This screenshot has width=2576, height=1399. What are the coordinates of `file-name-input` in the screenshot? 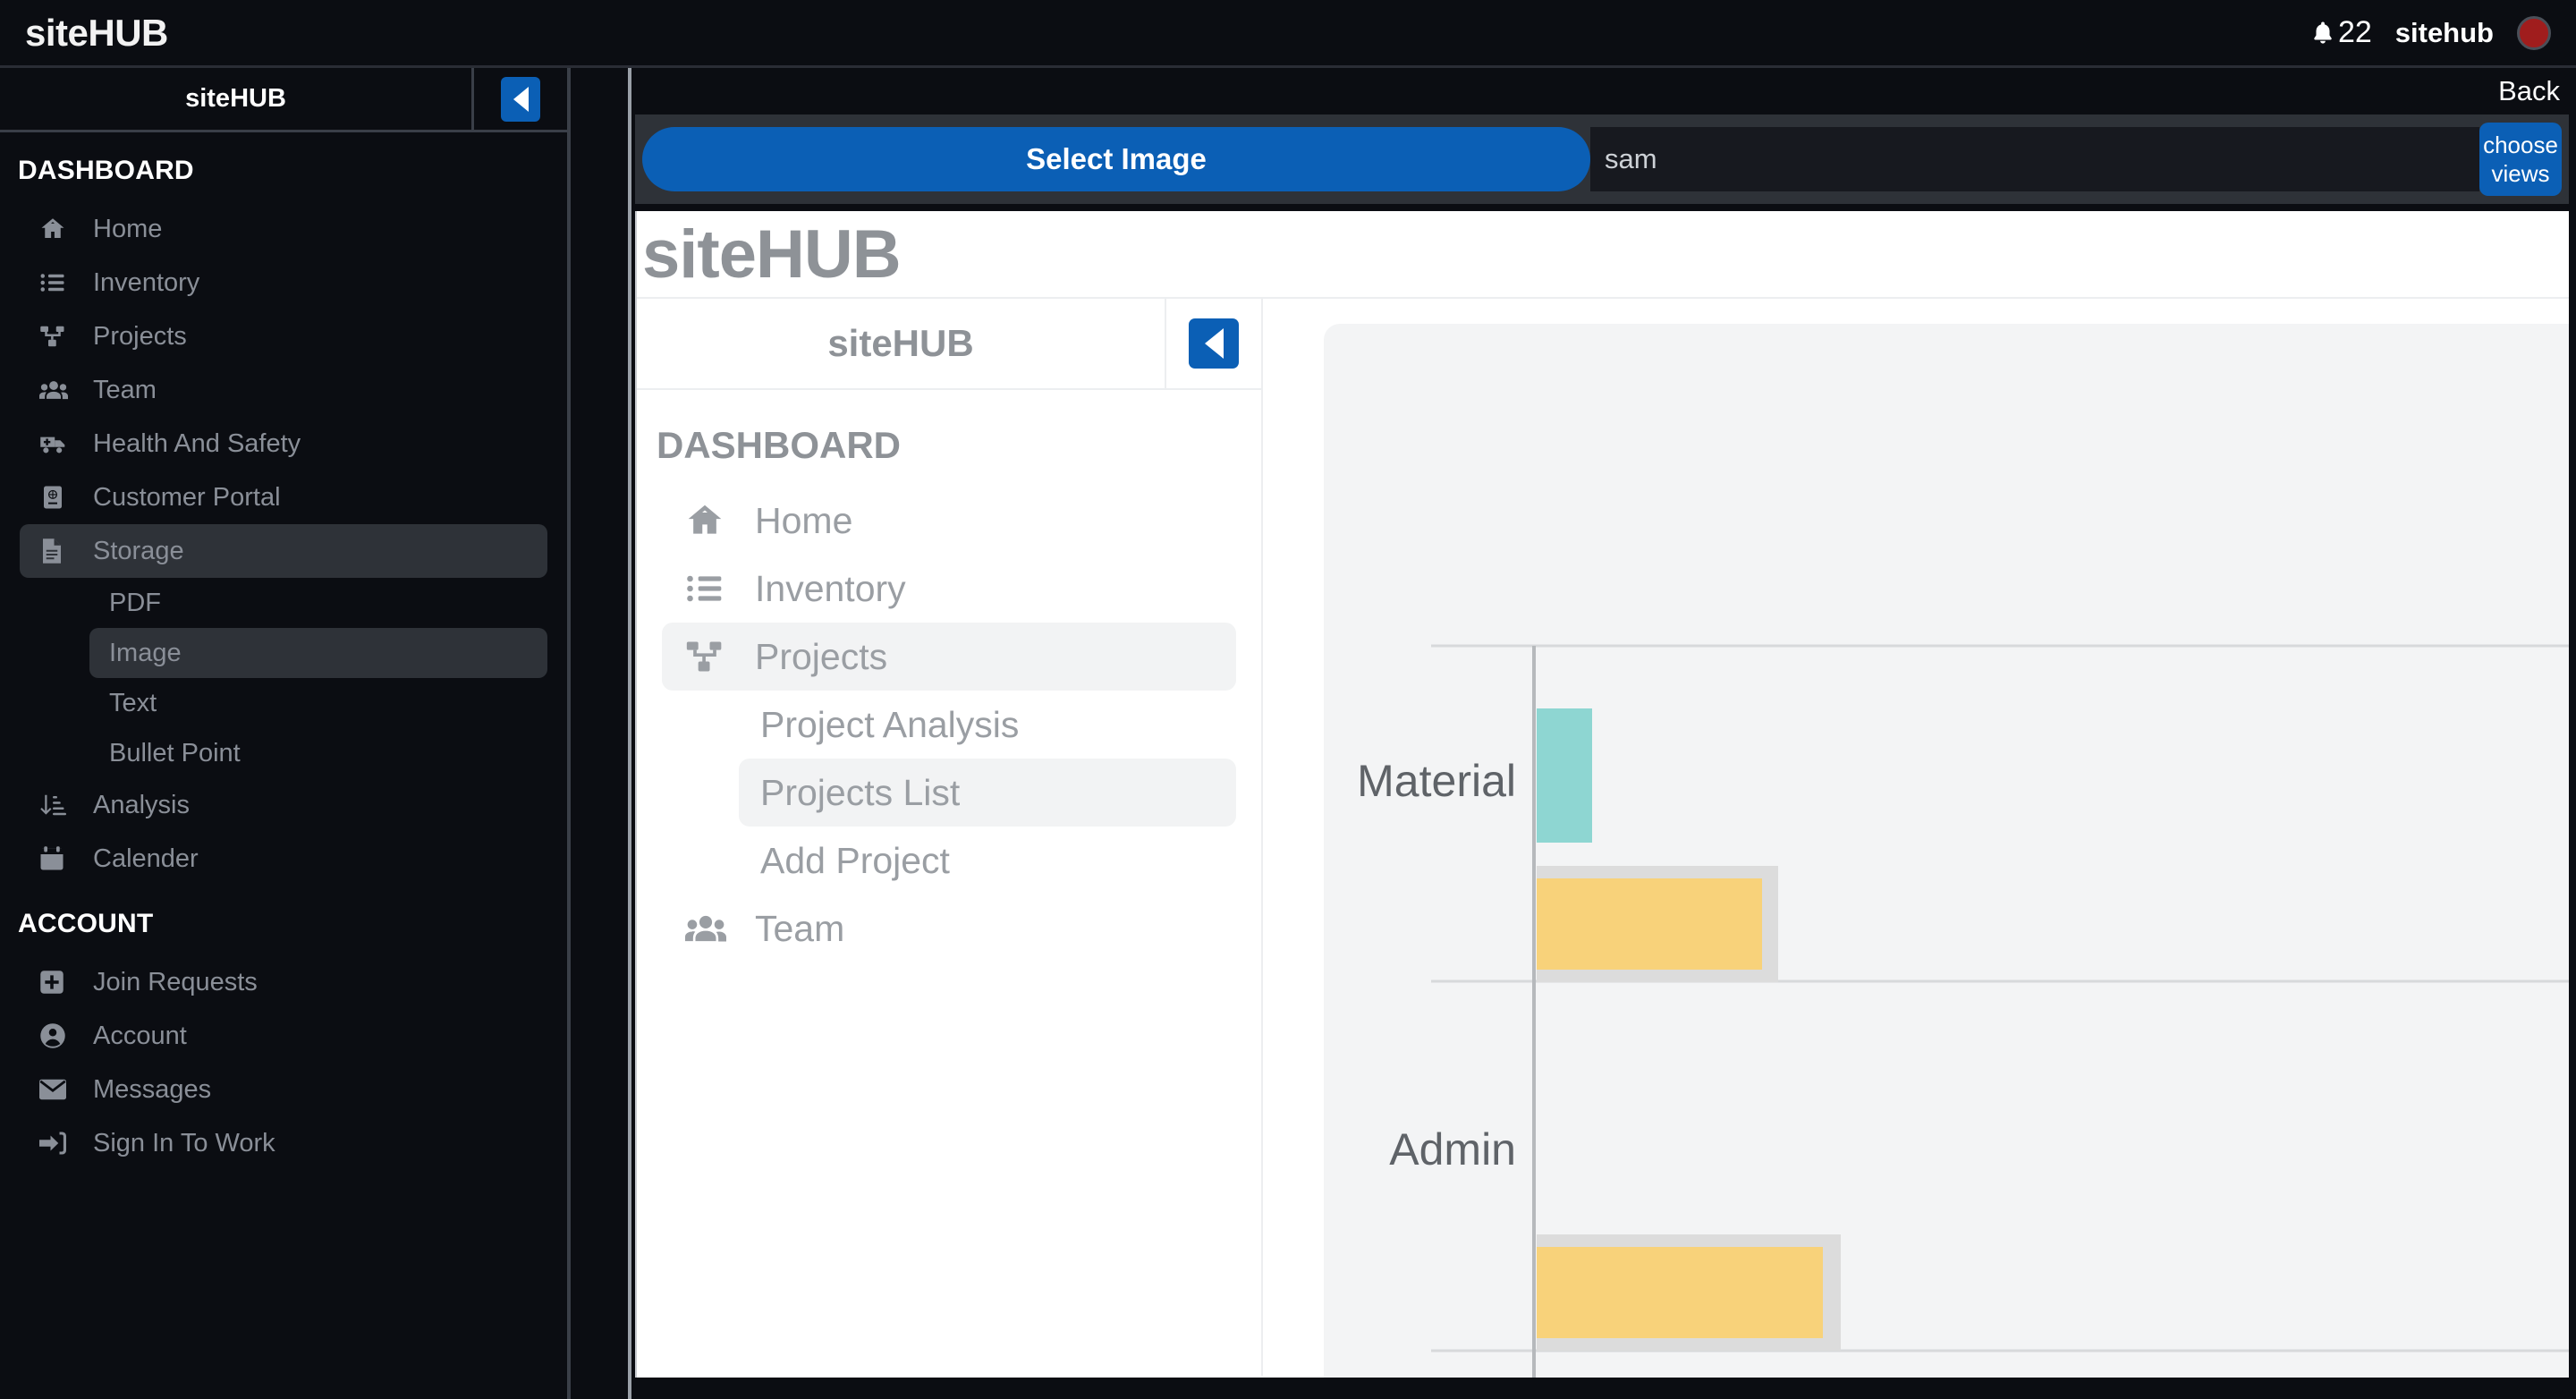 It's located at (2034, 159).